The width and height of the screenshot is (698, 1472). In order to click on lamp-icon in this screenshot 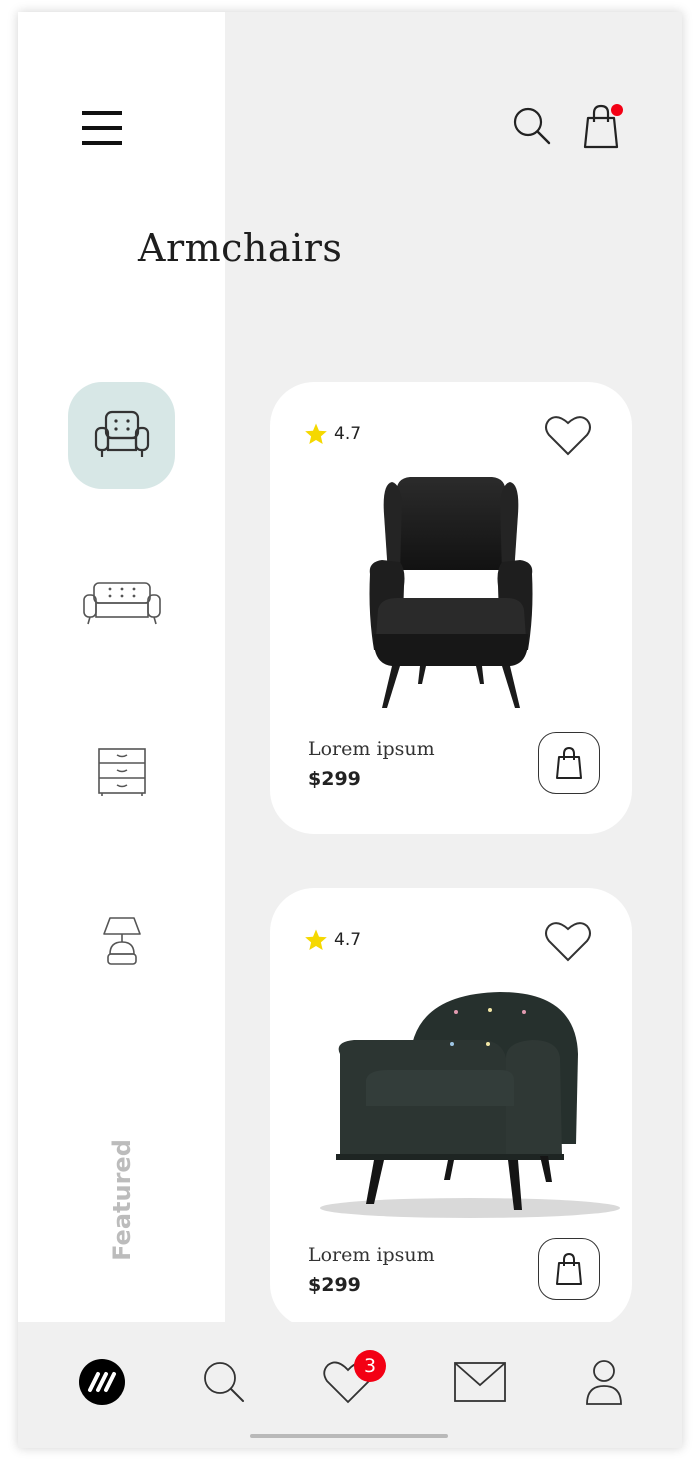, I will do `click(121, 940)`.